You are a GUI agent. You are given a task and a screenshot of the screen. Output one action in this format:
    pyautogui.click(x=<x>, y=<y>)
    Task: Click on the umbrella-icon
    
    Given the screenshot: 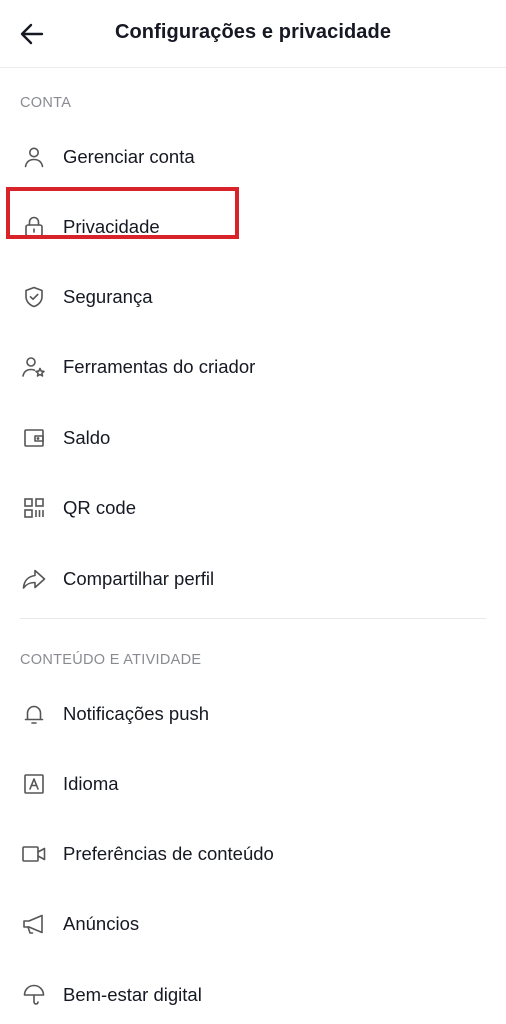 What is the action you would take?
    pyautogui.click(x=34, y=995)
    